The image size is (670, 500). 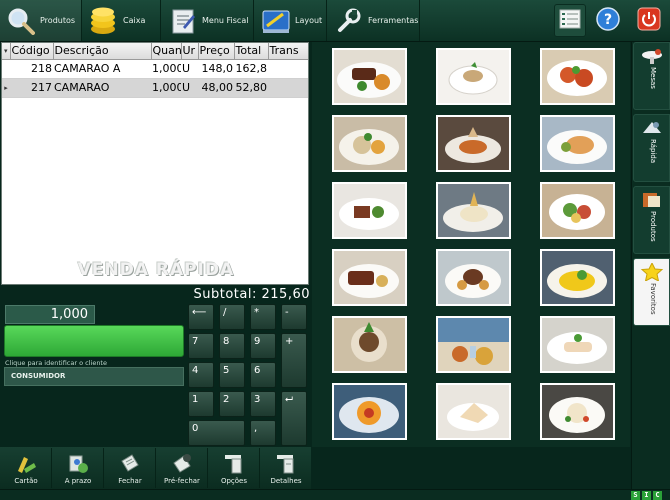 I want to click on key-0: 0, so click(x=216, y=433).